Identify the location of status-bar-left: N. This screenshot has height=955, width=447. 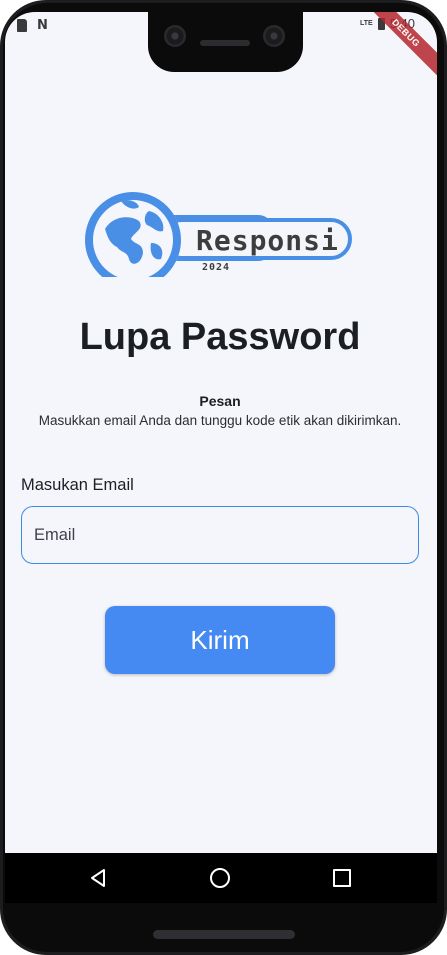
(32, 25).